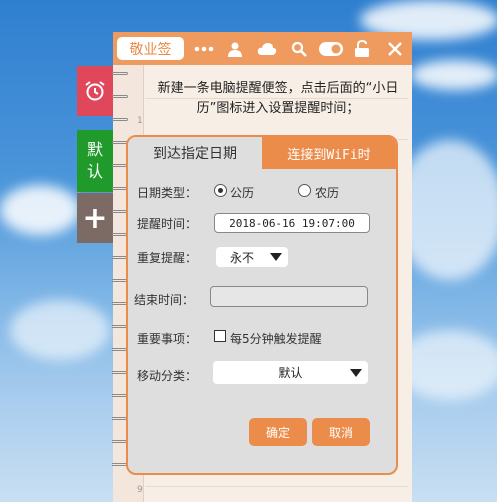 Image resolution: width=497 pixels, height=502 pixels. I want to click on move-category-select: 默认, so click(290, 372).